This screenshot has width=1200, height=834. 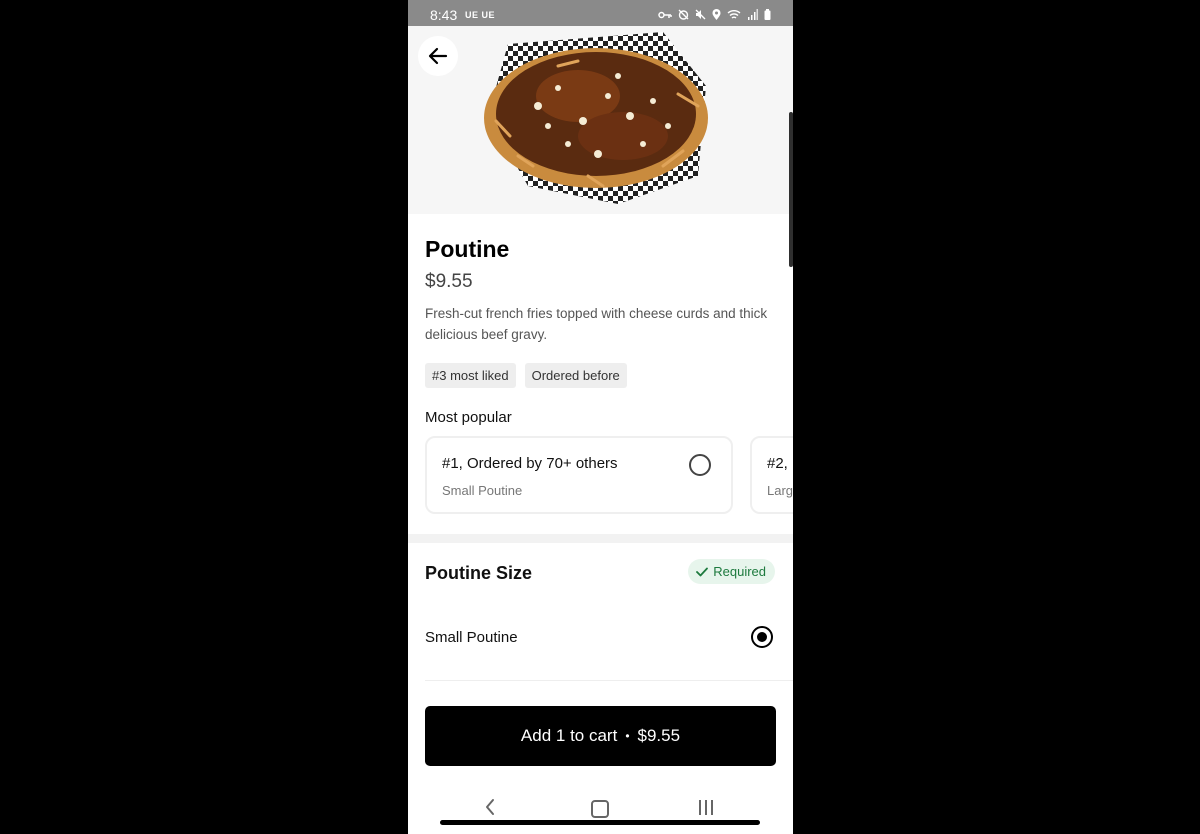 I want to click on size-option-label: Small Poutine, so click(x=471, y=637).